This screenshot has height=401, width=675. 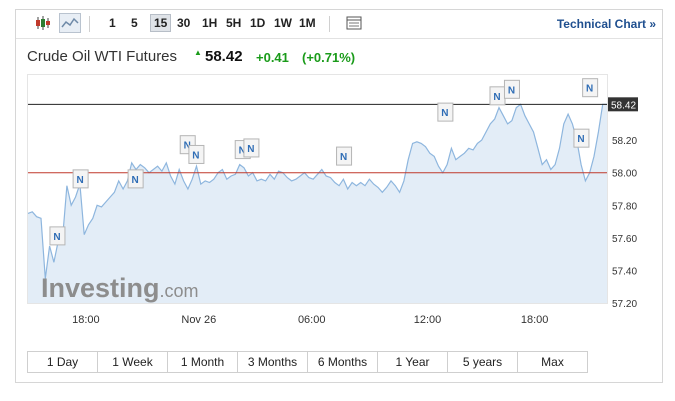 I want to click on y-tick-label: 58.20, so click(x=624, y=141).